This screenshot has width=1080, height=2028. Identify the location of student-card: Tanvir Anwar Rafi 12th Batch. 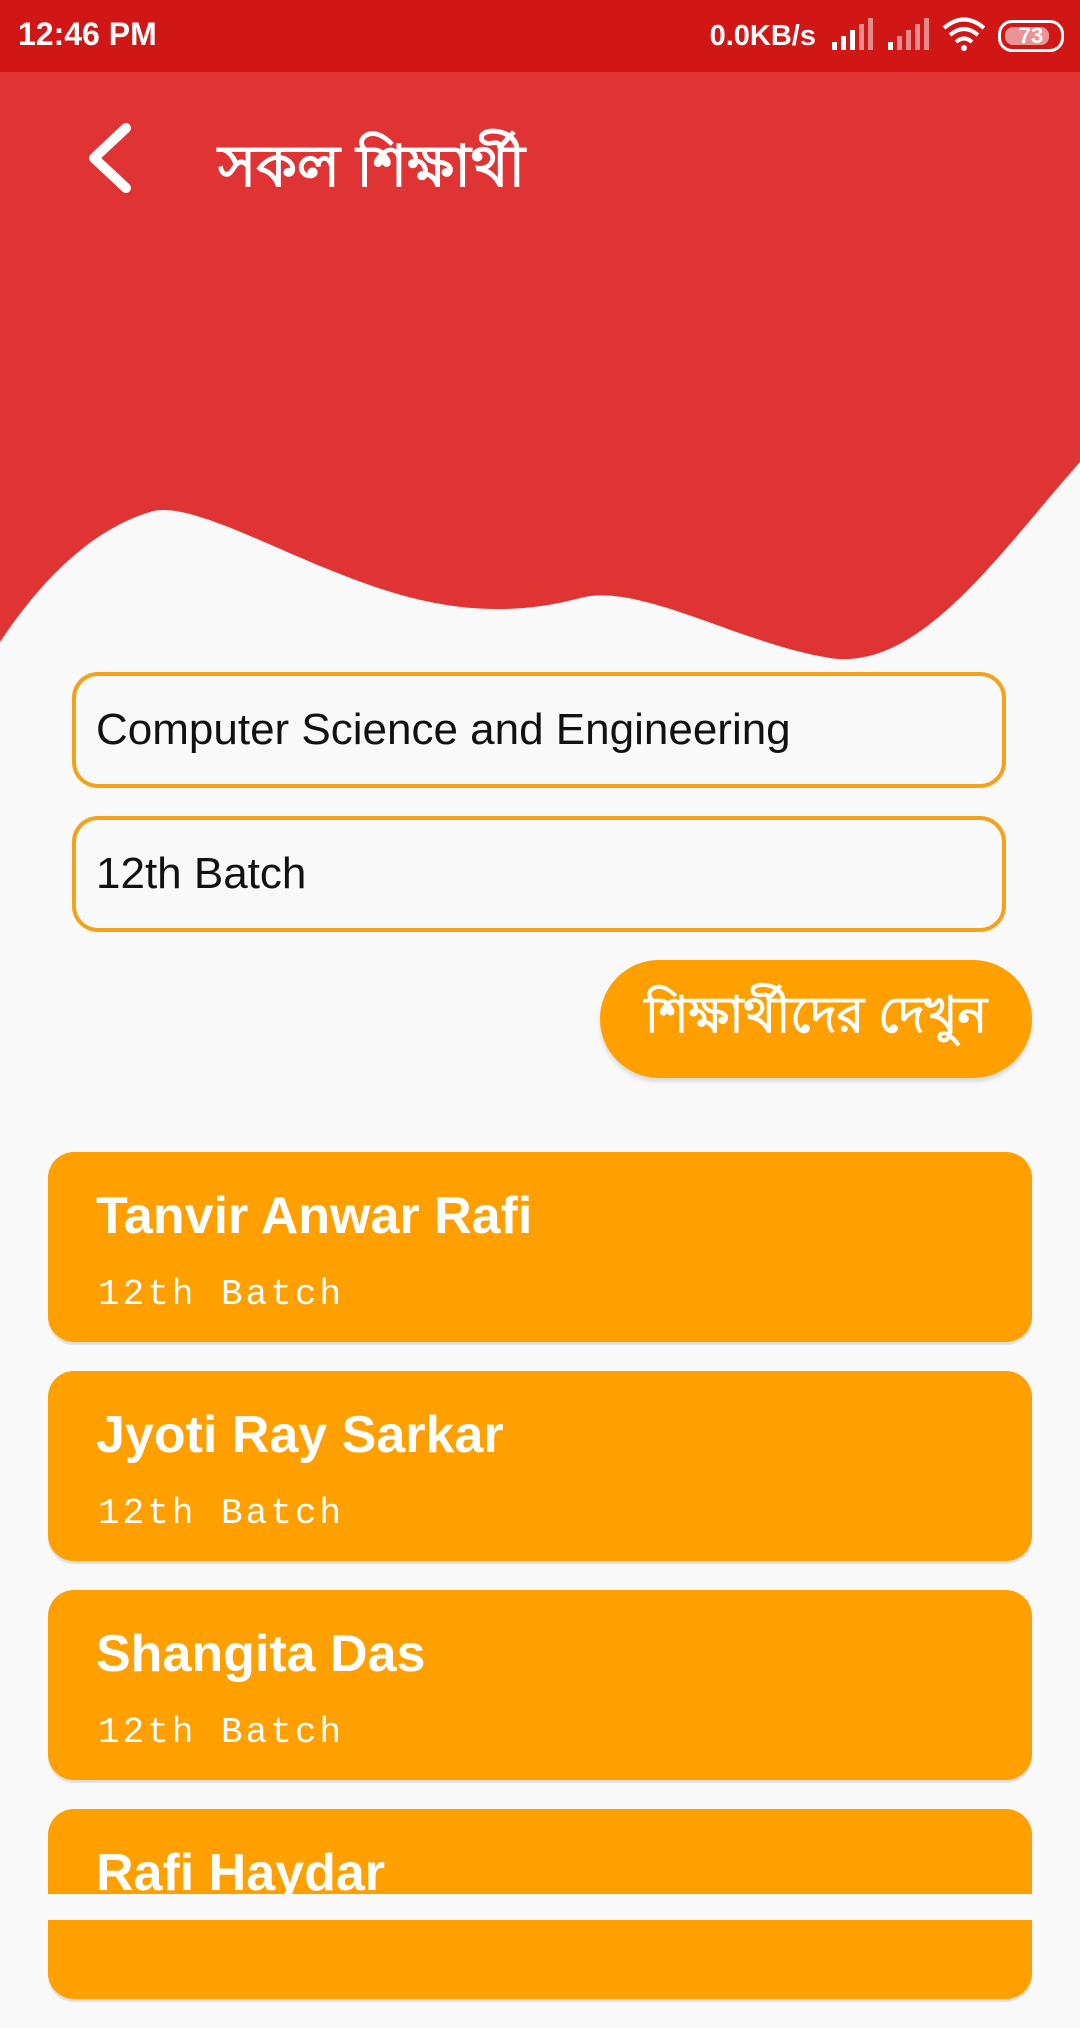
(540, 1247).